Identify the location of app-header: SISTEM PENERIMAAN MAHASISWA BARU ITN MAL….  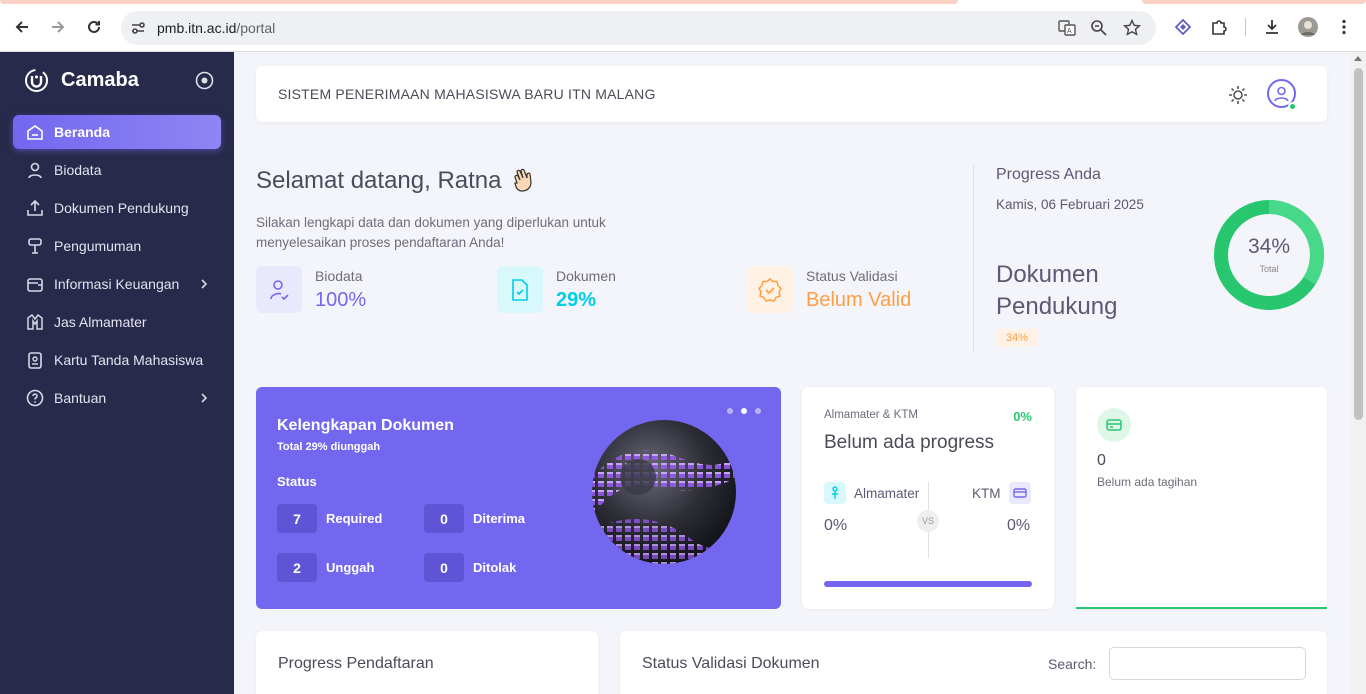
(791, 94).